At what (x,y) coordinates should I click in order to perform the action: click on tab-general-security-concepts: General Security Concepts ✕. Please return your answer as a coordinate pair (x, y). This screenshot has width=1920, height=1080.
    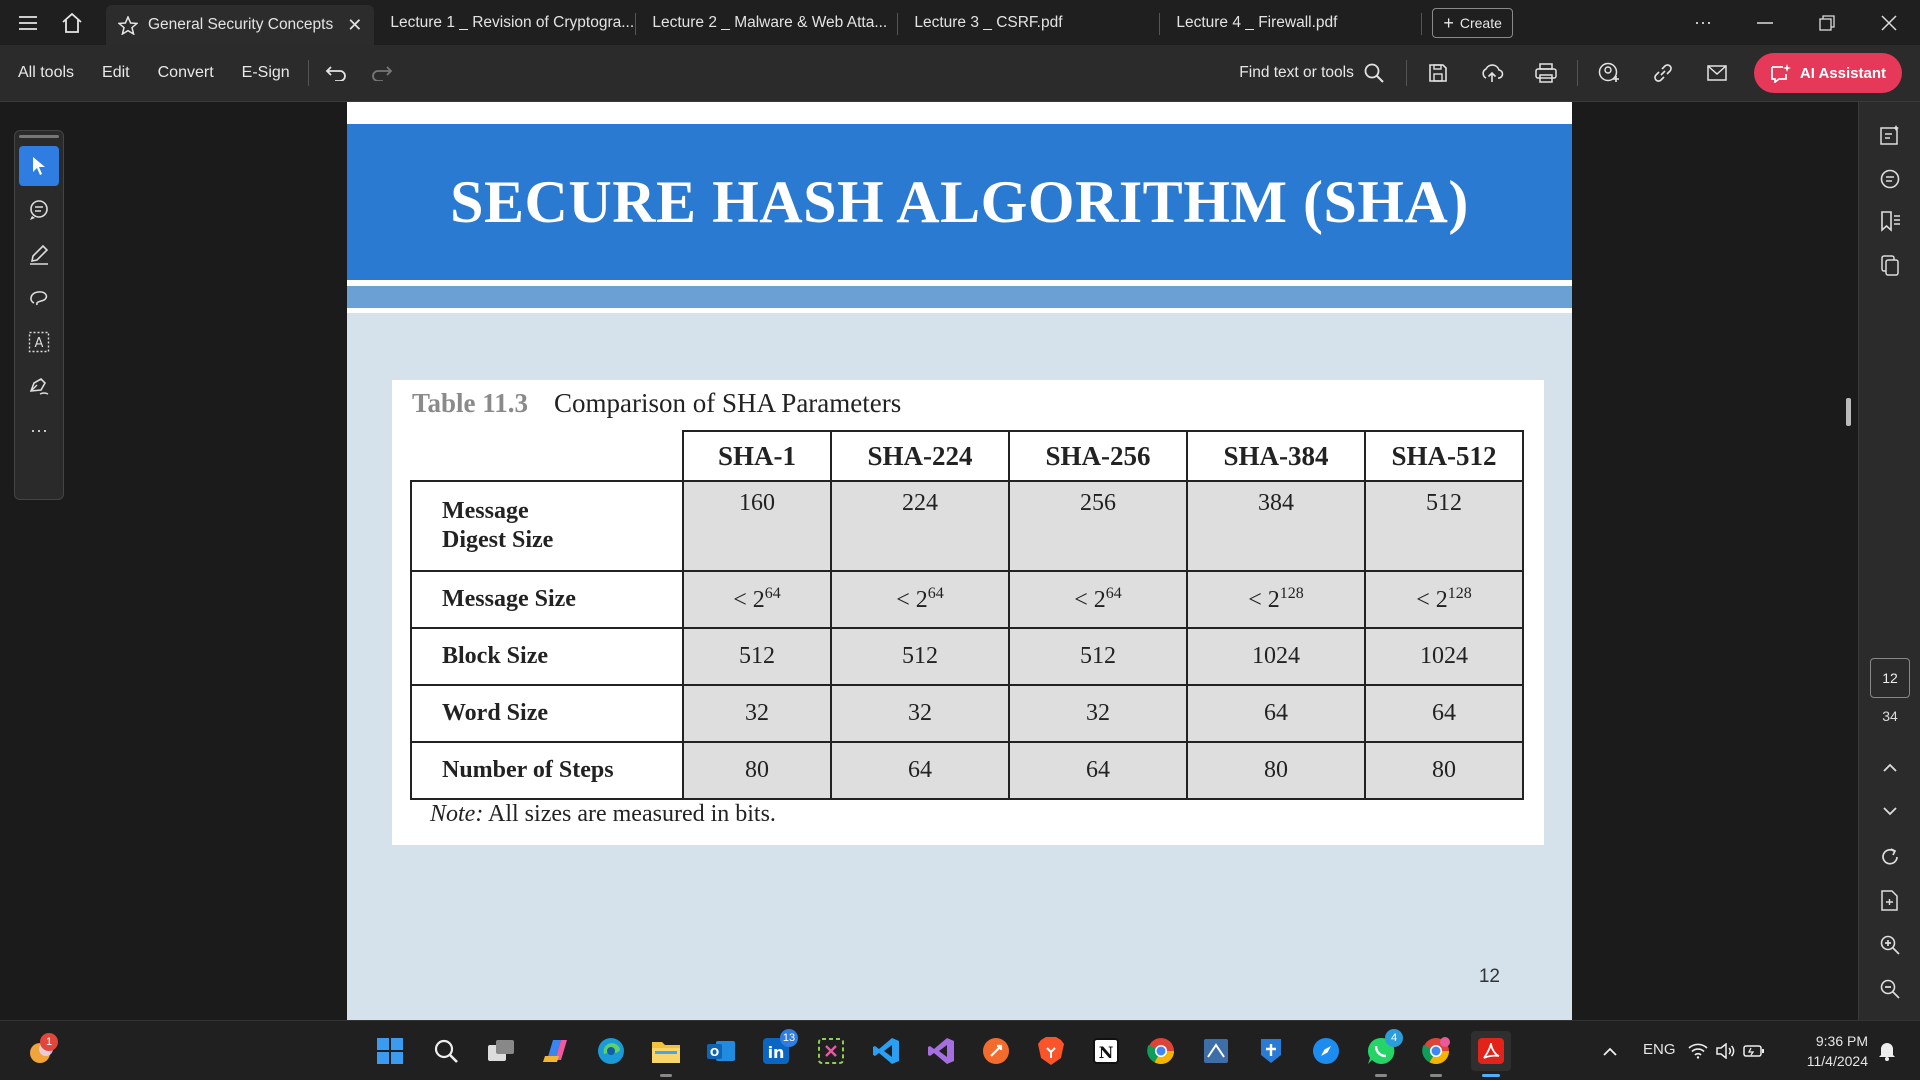
    Looking at the image, I should click on (240, 25).